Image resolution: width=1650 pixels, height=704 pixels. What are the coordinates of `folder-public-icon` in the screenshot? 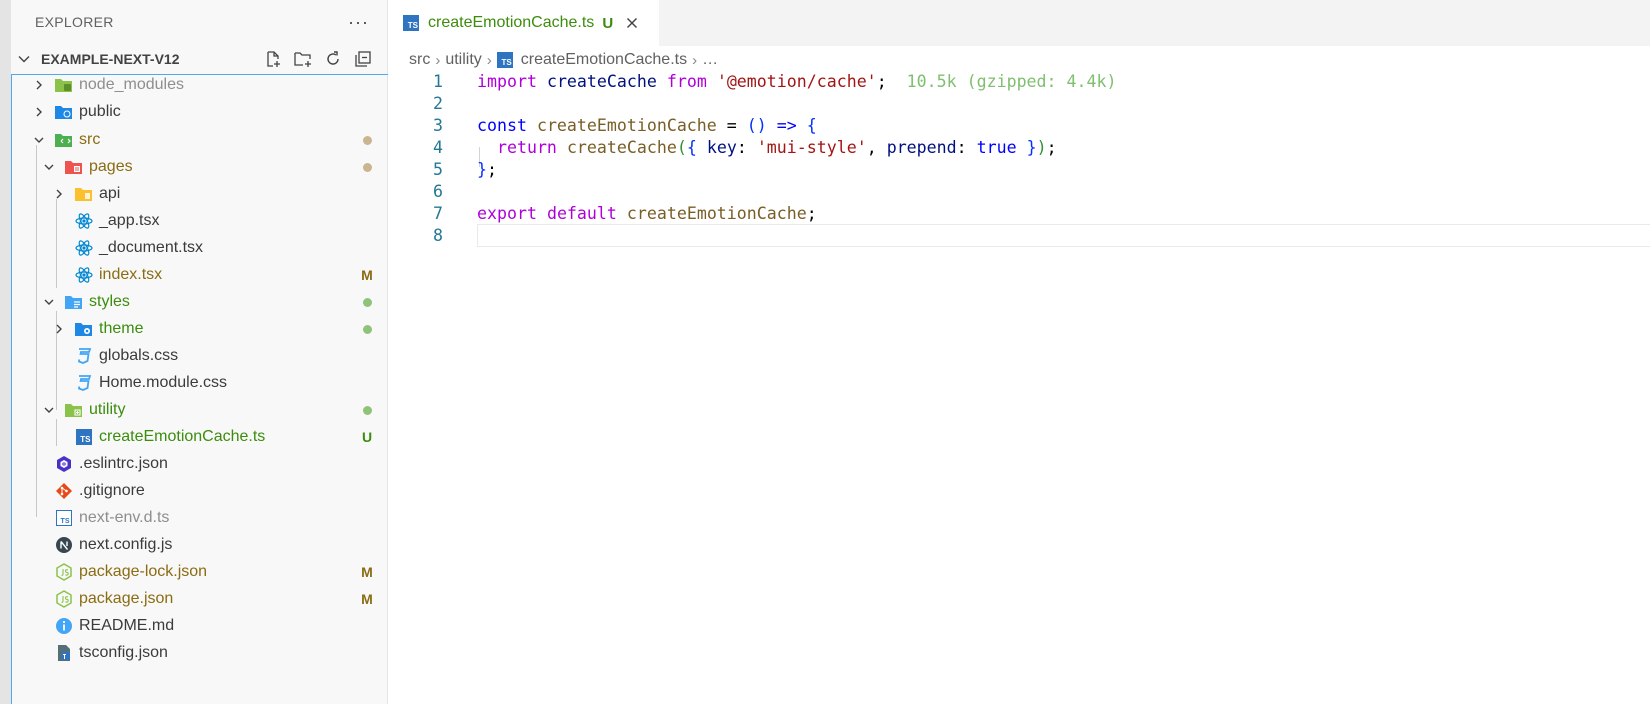 It's located at (63, 112).